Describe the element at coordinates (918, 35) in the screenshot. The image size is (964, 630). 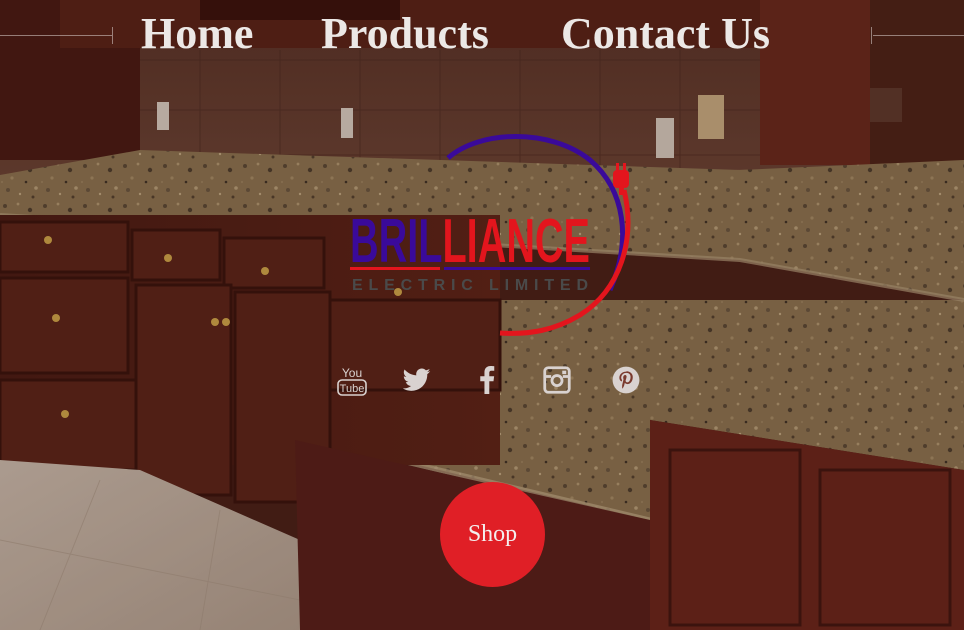
I see `nav-divider-right` at that location.